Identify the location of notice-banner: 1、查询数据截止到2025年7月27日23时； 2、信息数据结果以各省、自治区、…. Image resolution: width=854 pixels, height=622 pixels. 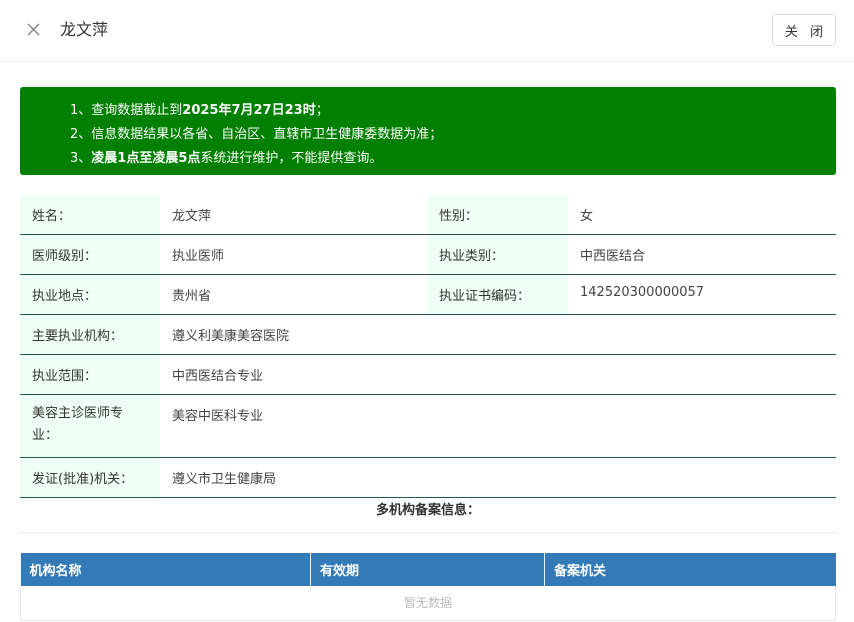
(428, 131).